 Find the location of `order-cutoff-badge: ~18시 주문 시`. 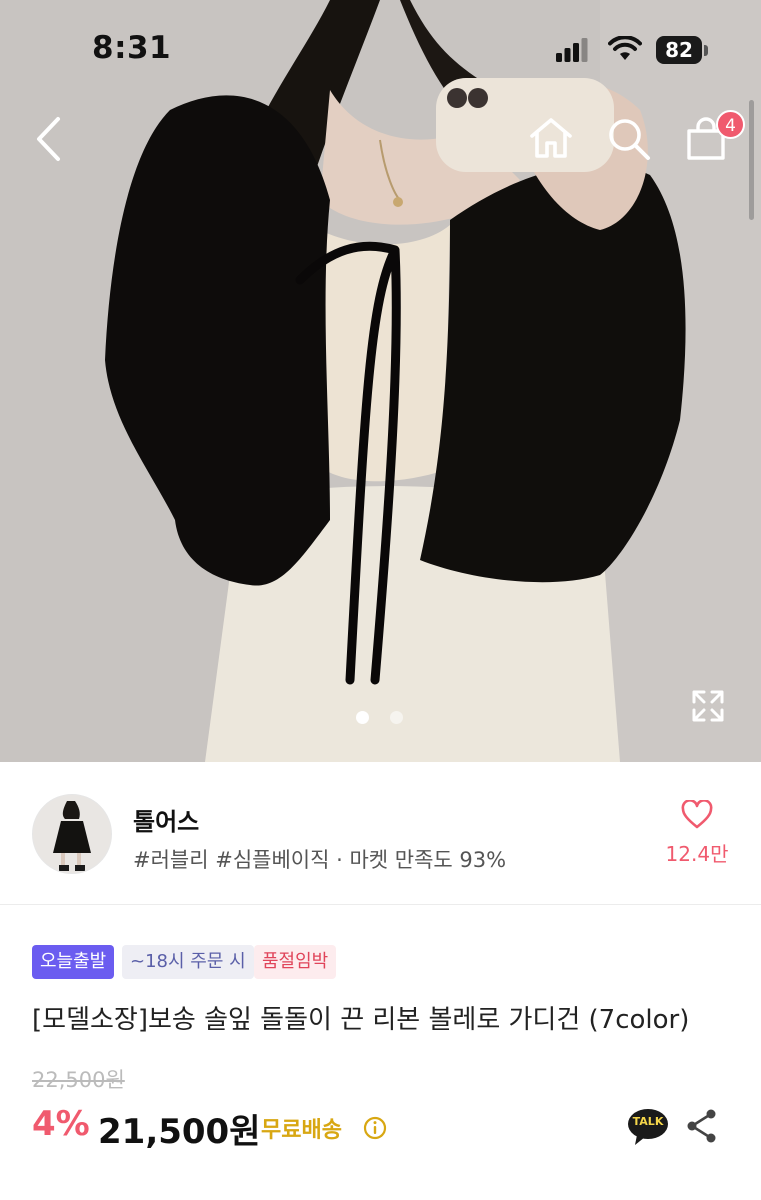

order-cutoff-badge: ~18시 주문 시 is located at coordinates (188, 962).